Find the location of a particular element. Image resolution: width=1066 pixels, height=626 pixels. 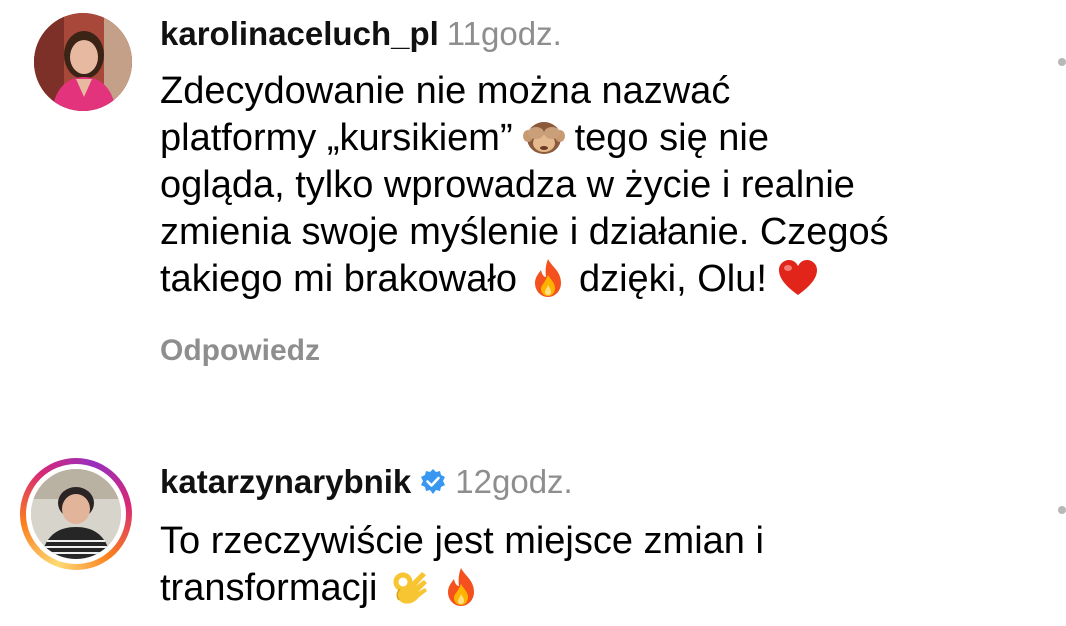

timestamp: 12godz. is located at coordinates (514, 481).